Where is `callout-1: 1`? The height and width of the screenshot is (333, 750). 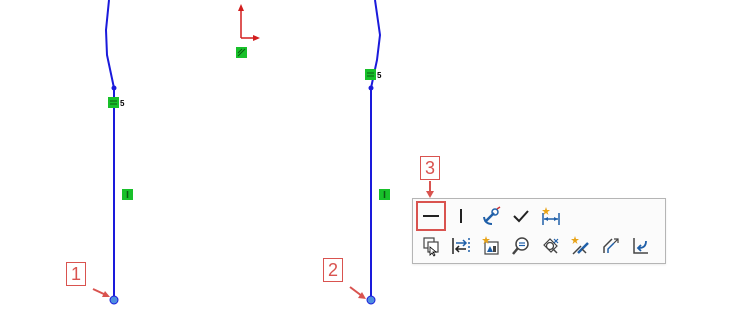
callout-1: 1 is located at coordinates (76, 274).